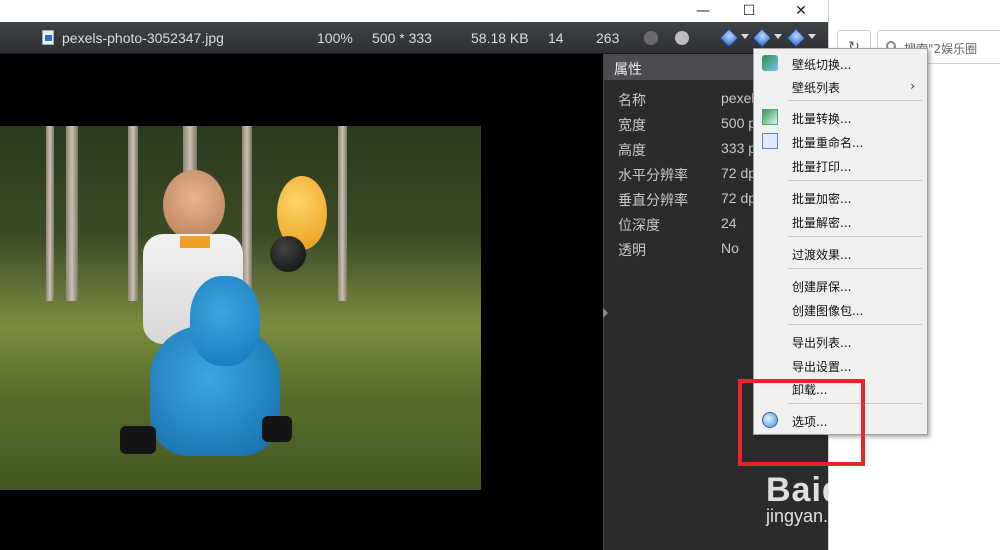 The image size is (1000, 550). I want to click on prop-height-label: 高度, so click(632, 150).